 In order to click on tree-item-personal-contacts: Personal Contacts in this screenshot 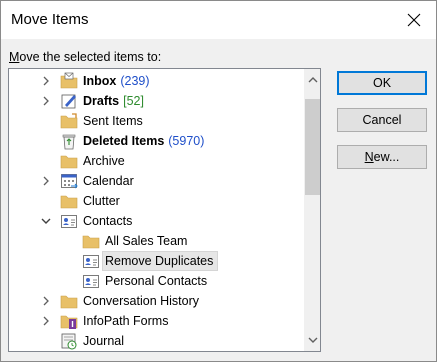, I will do `click(157, 281)`.